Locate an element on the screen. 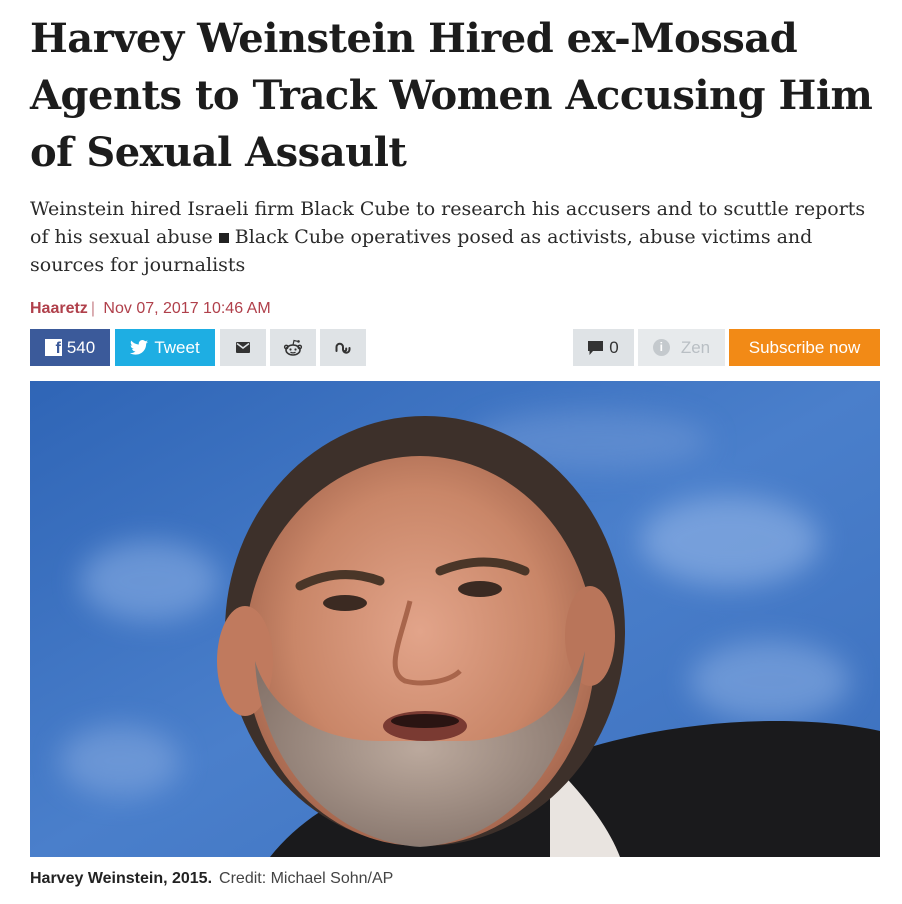 This screenshot has width=902, height=904. email-share-button is located at coordinates (243, 347).